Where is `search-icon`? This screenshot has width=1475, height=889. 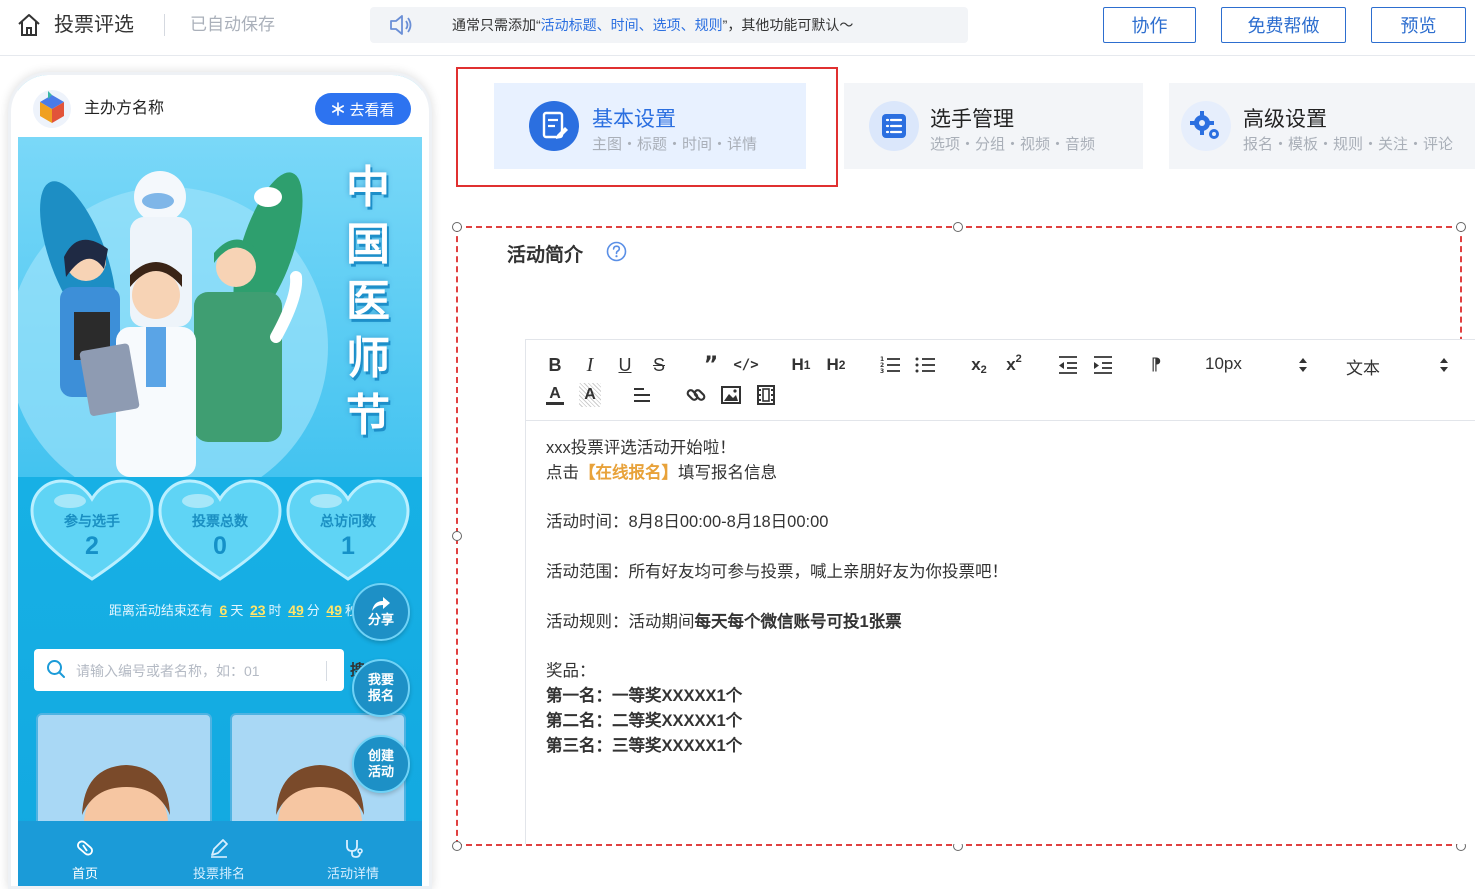
search-icon is located at coordinates (56, 669).